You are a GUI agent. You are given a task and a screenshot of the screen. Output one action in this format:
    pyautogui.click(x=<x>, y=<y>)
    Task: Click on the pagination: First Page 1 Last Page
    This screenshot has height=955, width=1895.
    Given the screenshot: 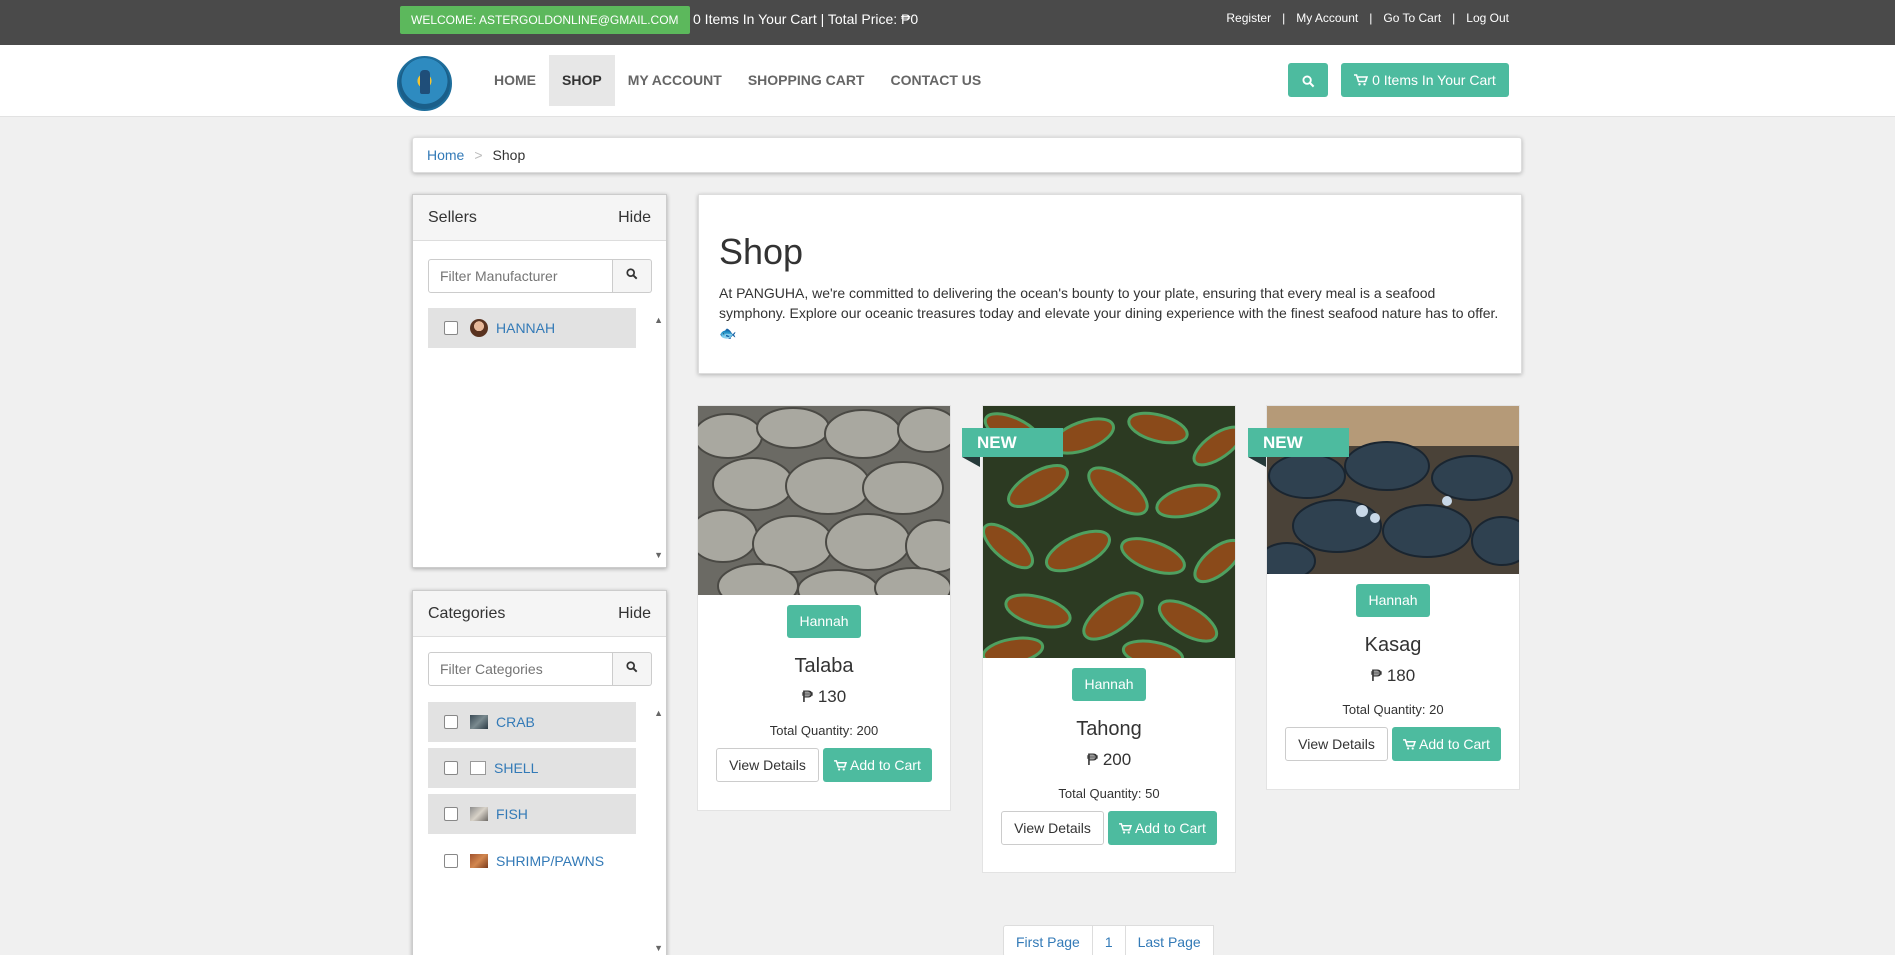 What is the action you would take?
    pyautogui.click(x=1108, y=940)
    